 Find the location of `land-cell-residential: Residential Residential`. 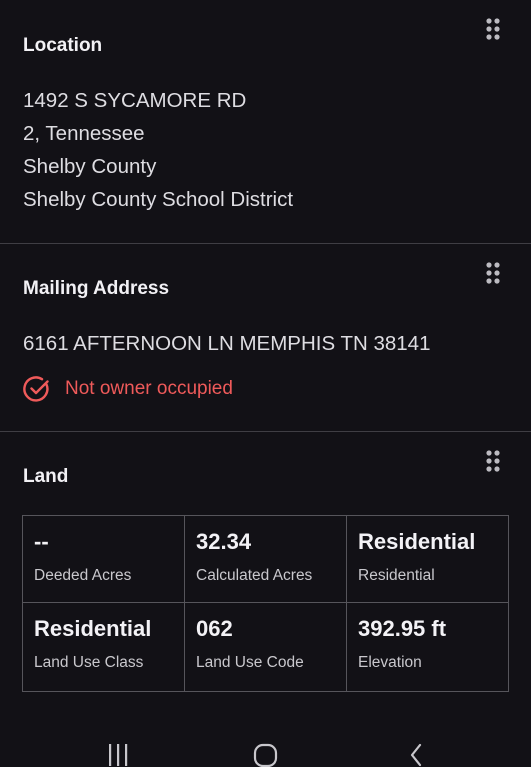

land-cell-residential: Residential Residential is located at coordinates (427, 559).